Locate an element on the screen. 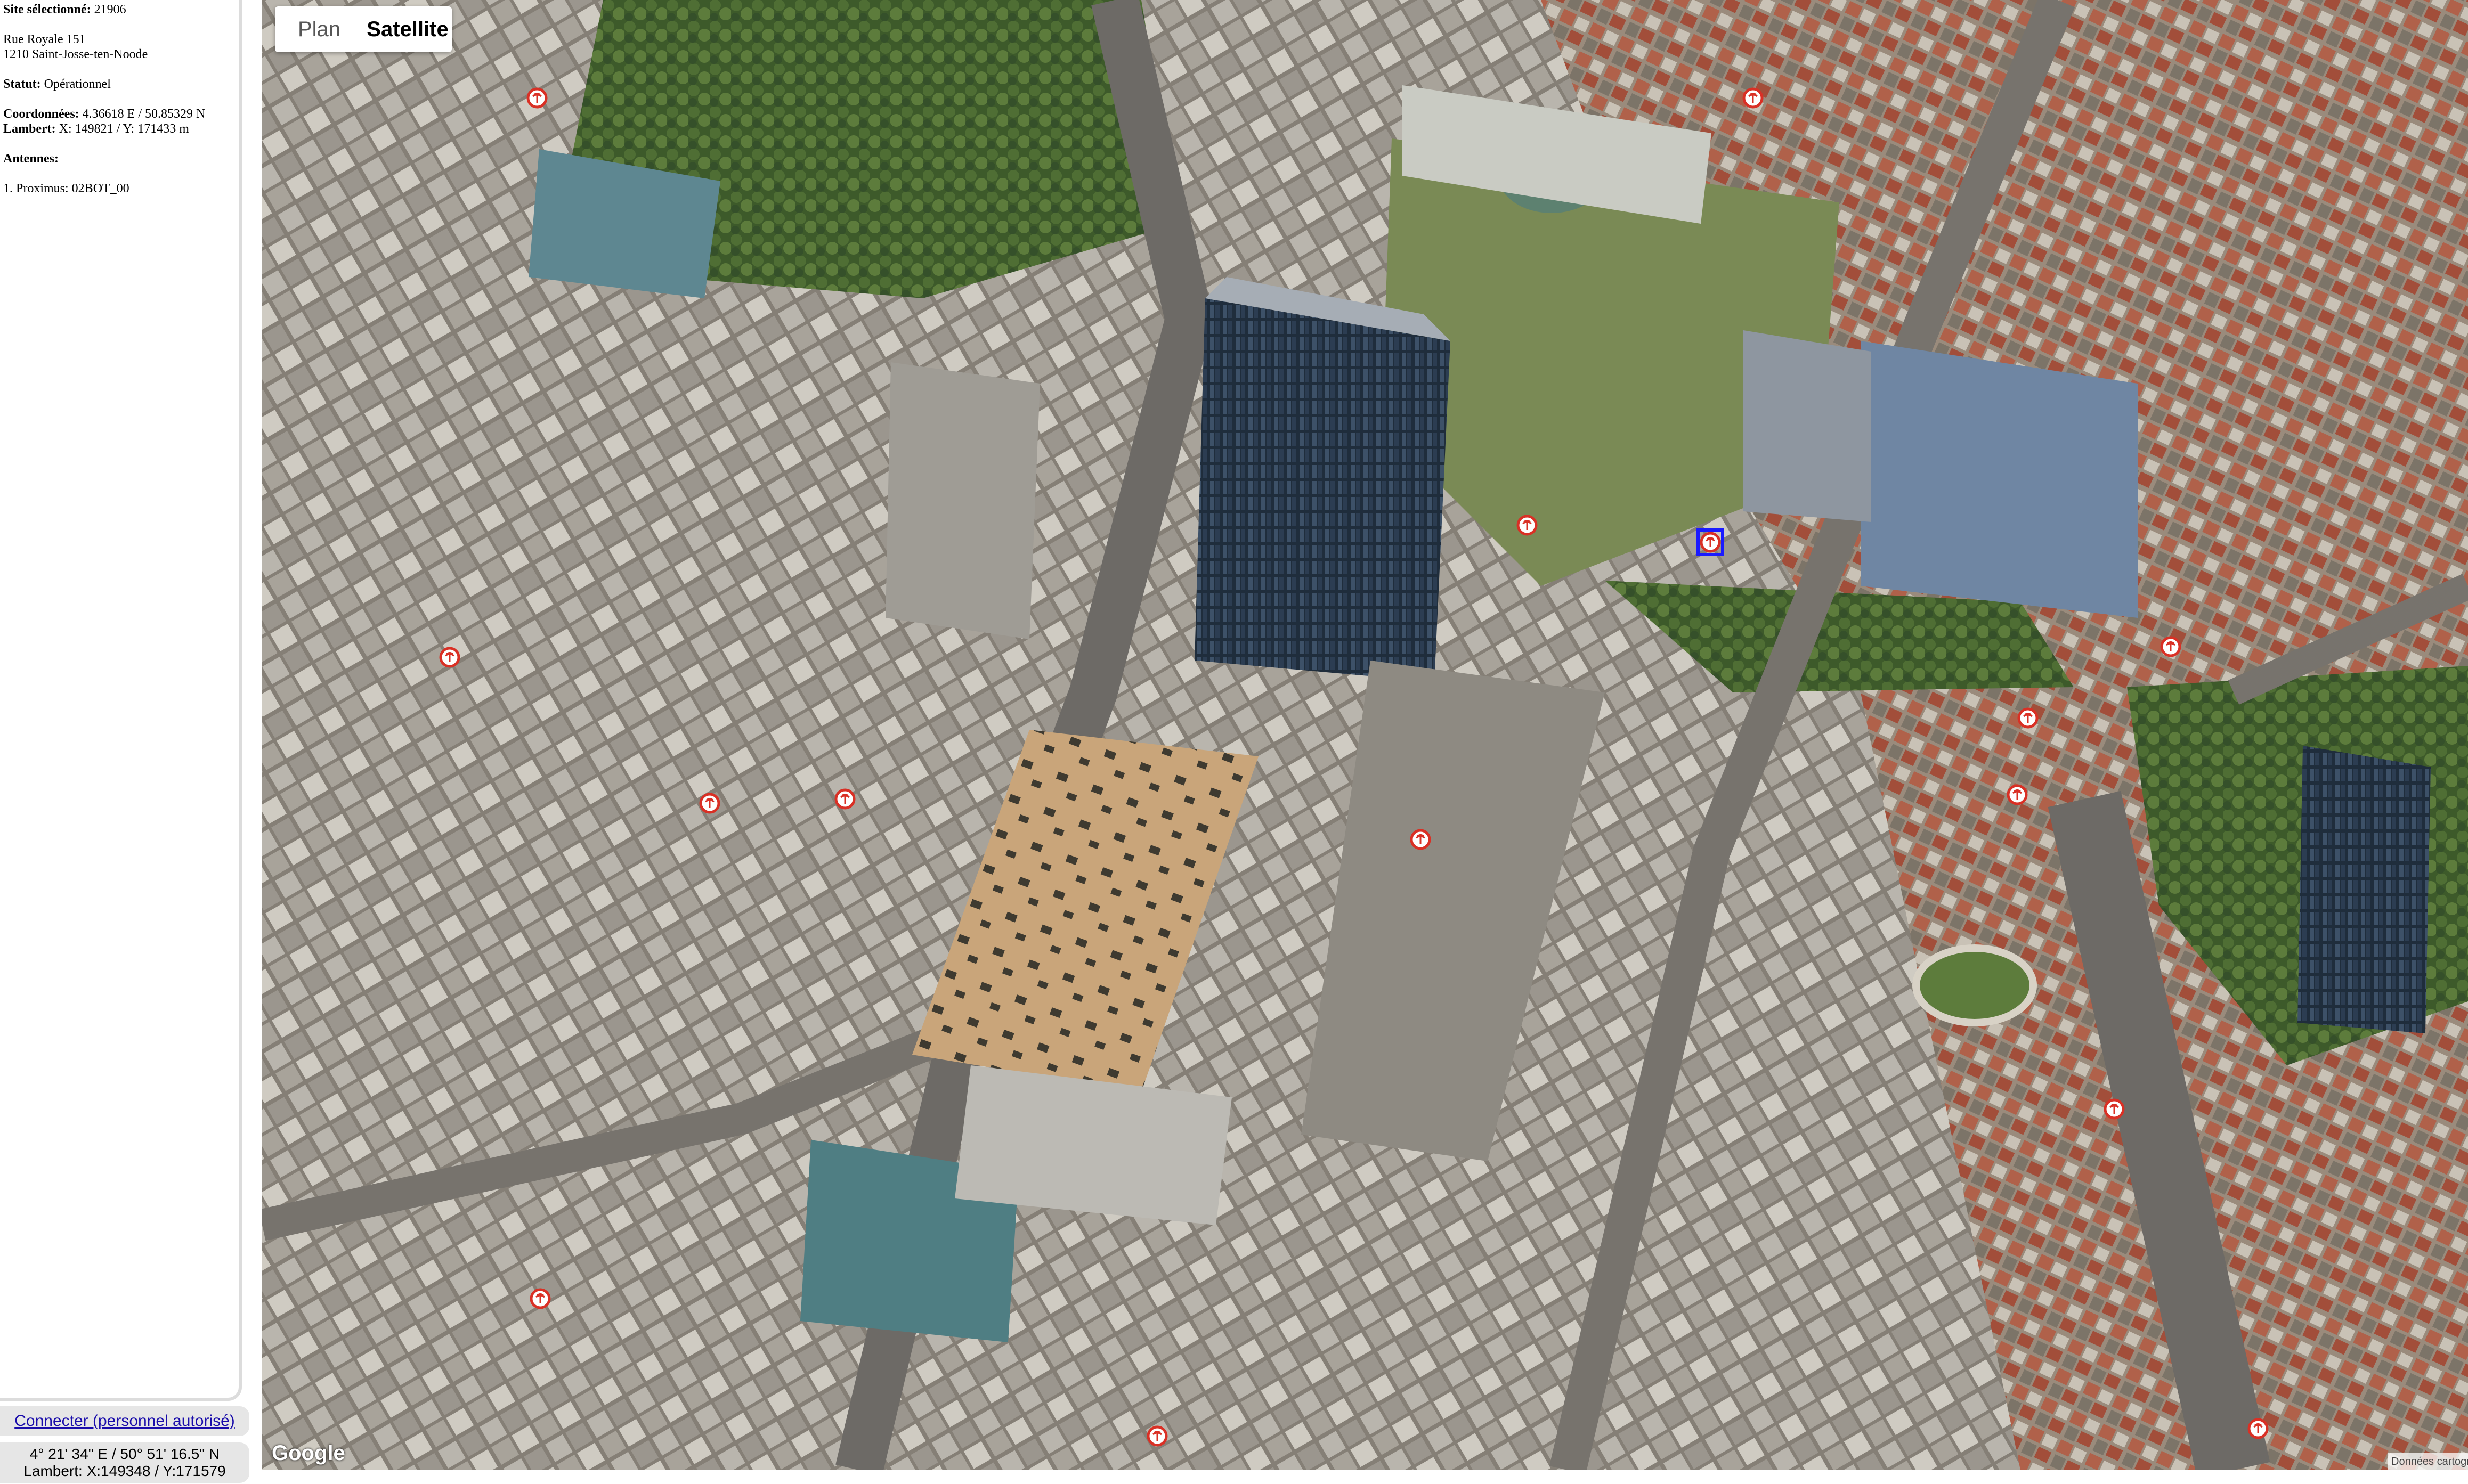  map-type-plan-button: Plan is located at coordinates (319, 29).